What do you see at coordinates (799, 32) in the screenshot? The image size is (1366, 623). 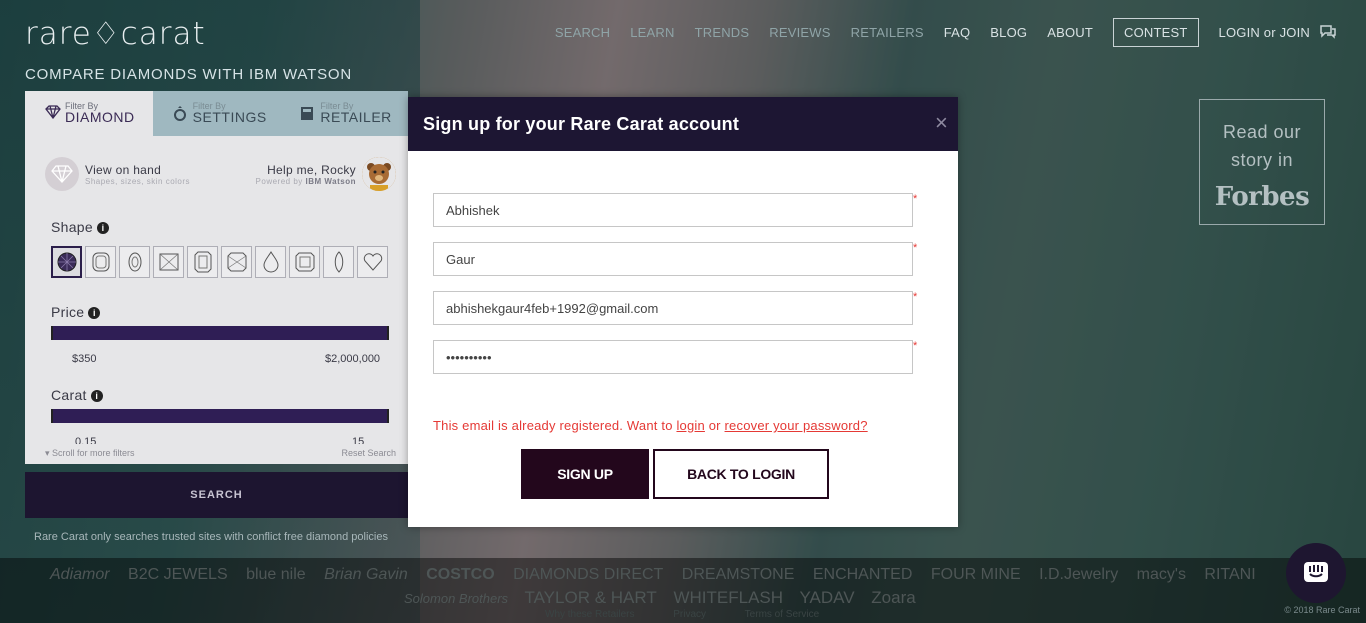 I see `nav-reviews: REVIEWS` at bounding box center [799, 32].